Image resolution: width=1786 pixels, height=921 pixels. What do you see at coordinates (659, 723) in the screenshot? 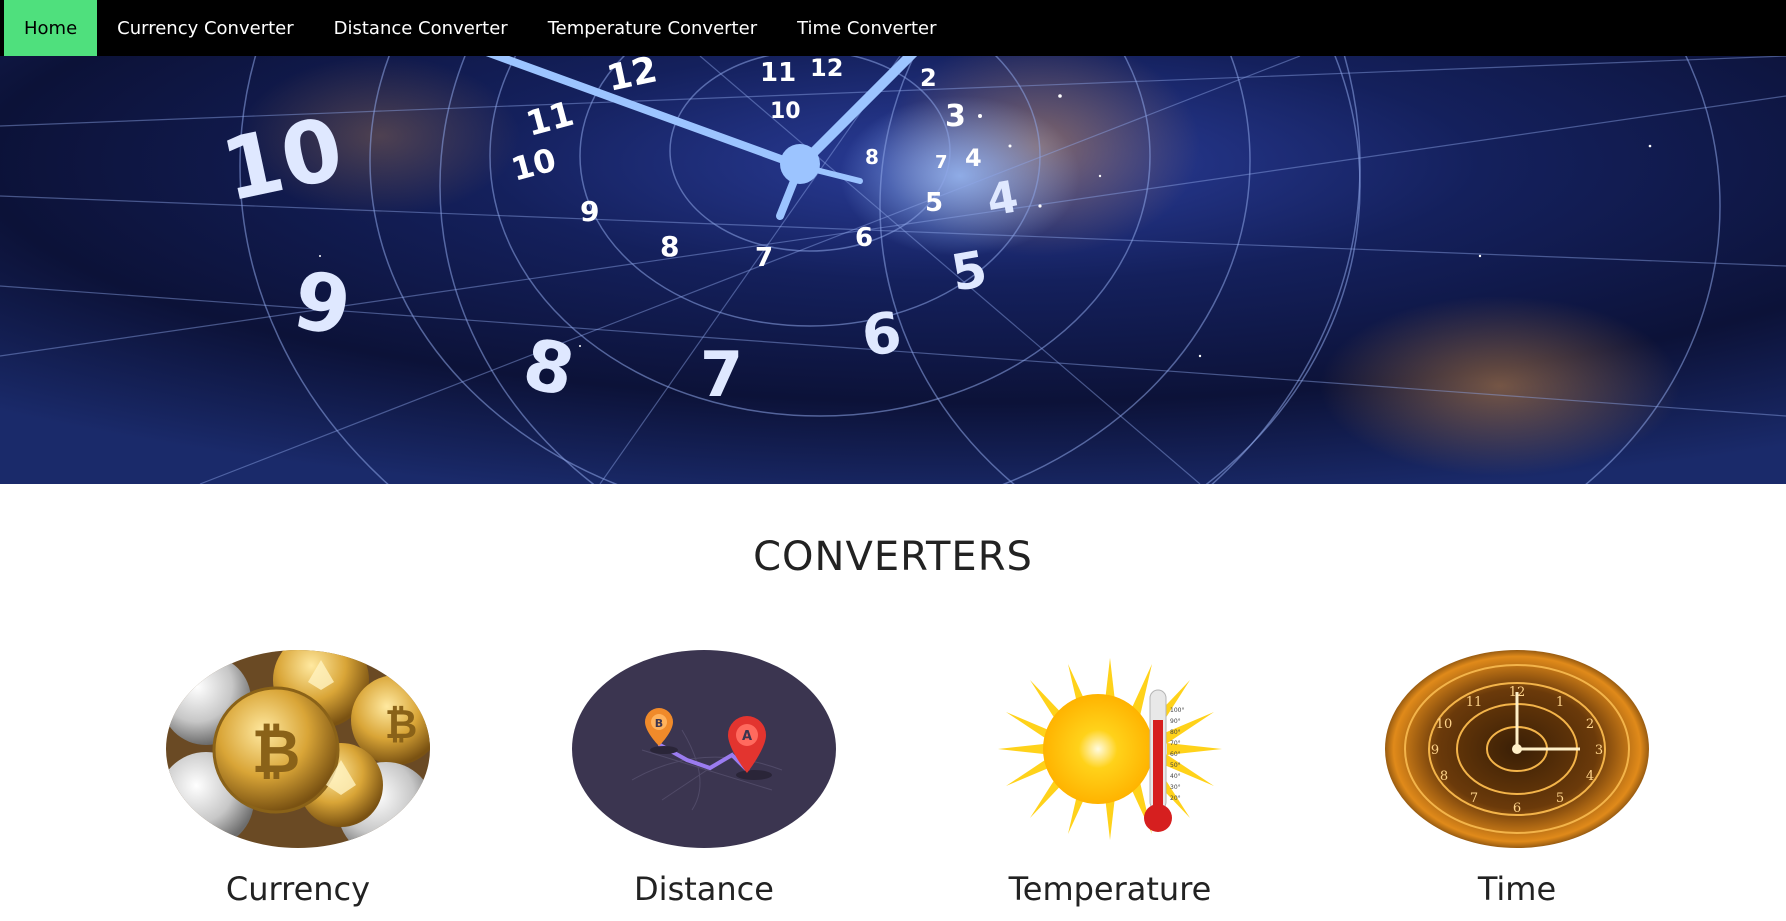
I see `svg-text: B` at bounding box center [659, 723].